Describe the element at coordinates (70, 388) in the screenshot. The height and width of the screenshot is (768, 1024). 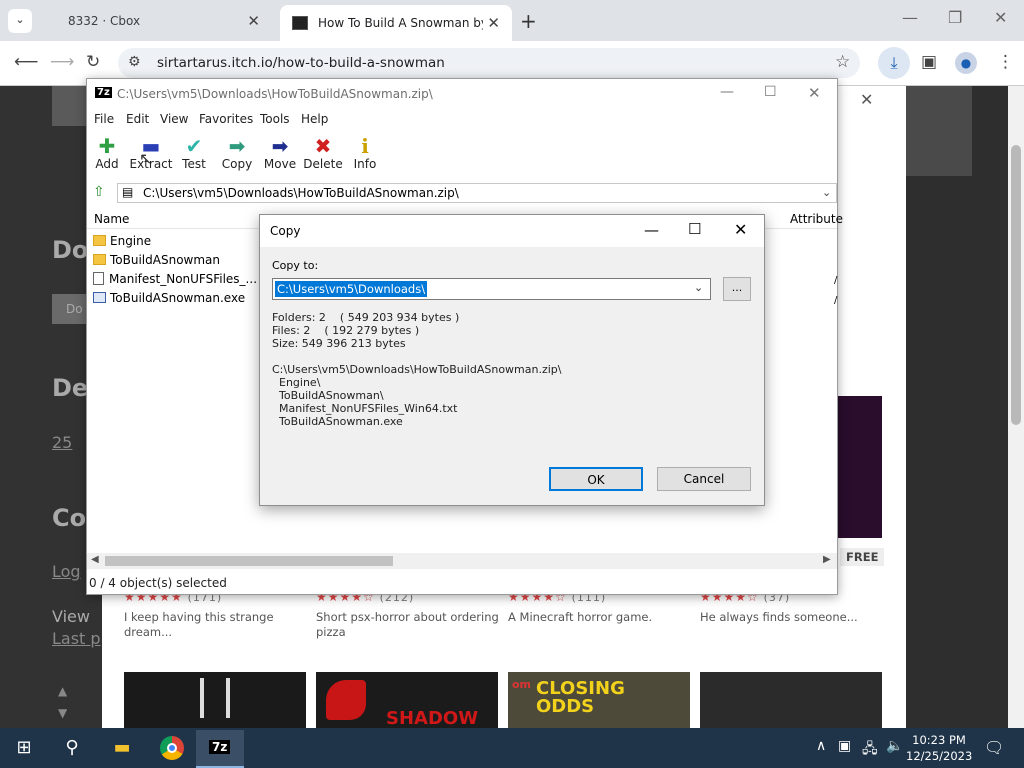
I see `page-text: De` at that location.